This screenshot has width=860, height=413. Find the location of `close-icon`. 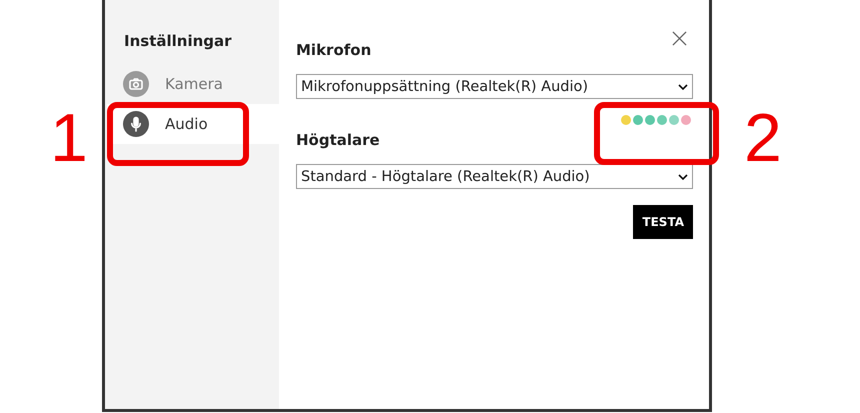

close-icon is located at coordinates (679, 38).